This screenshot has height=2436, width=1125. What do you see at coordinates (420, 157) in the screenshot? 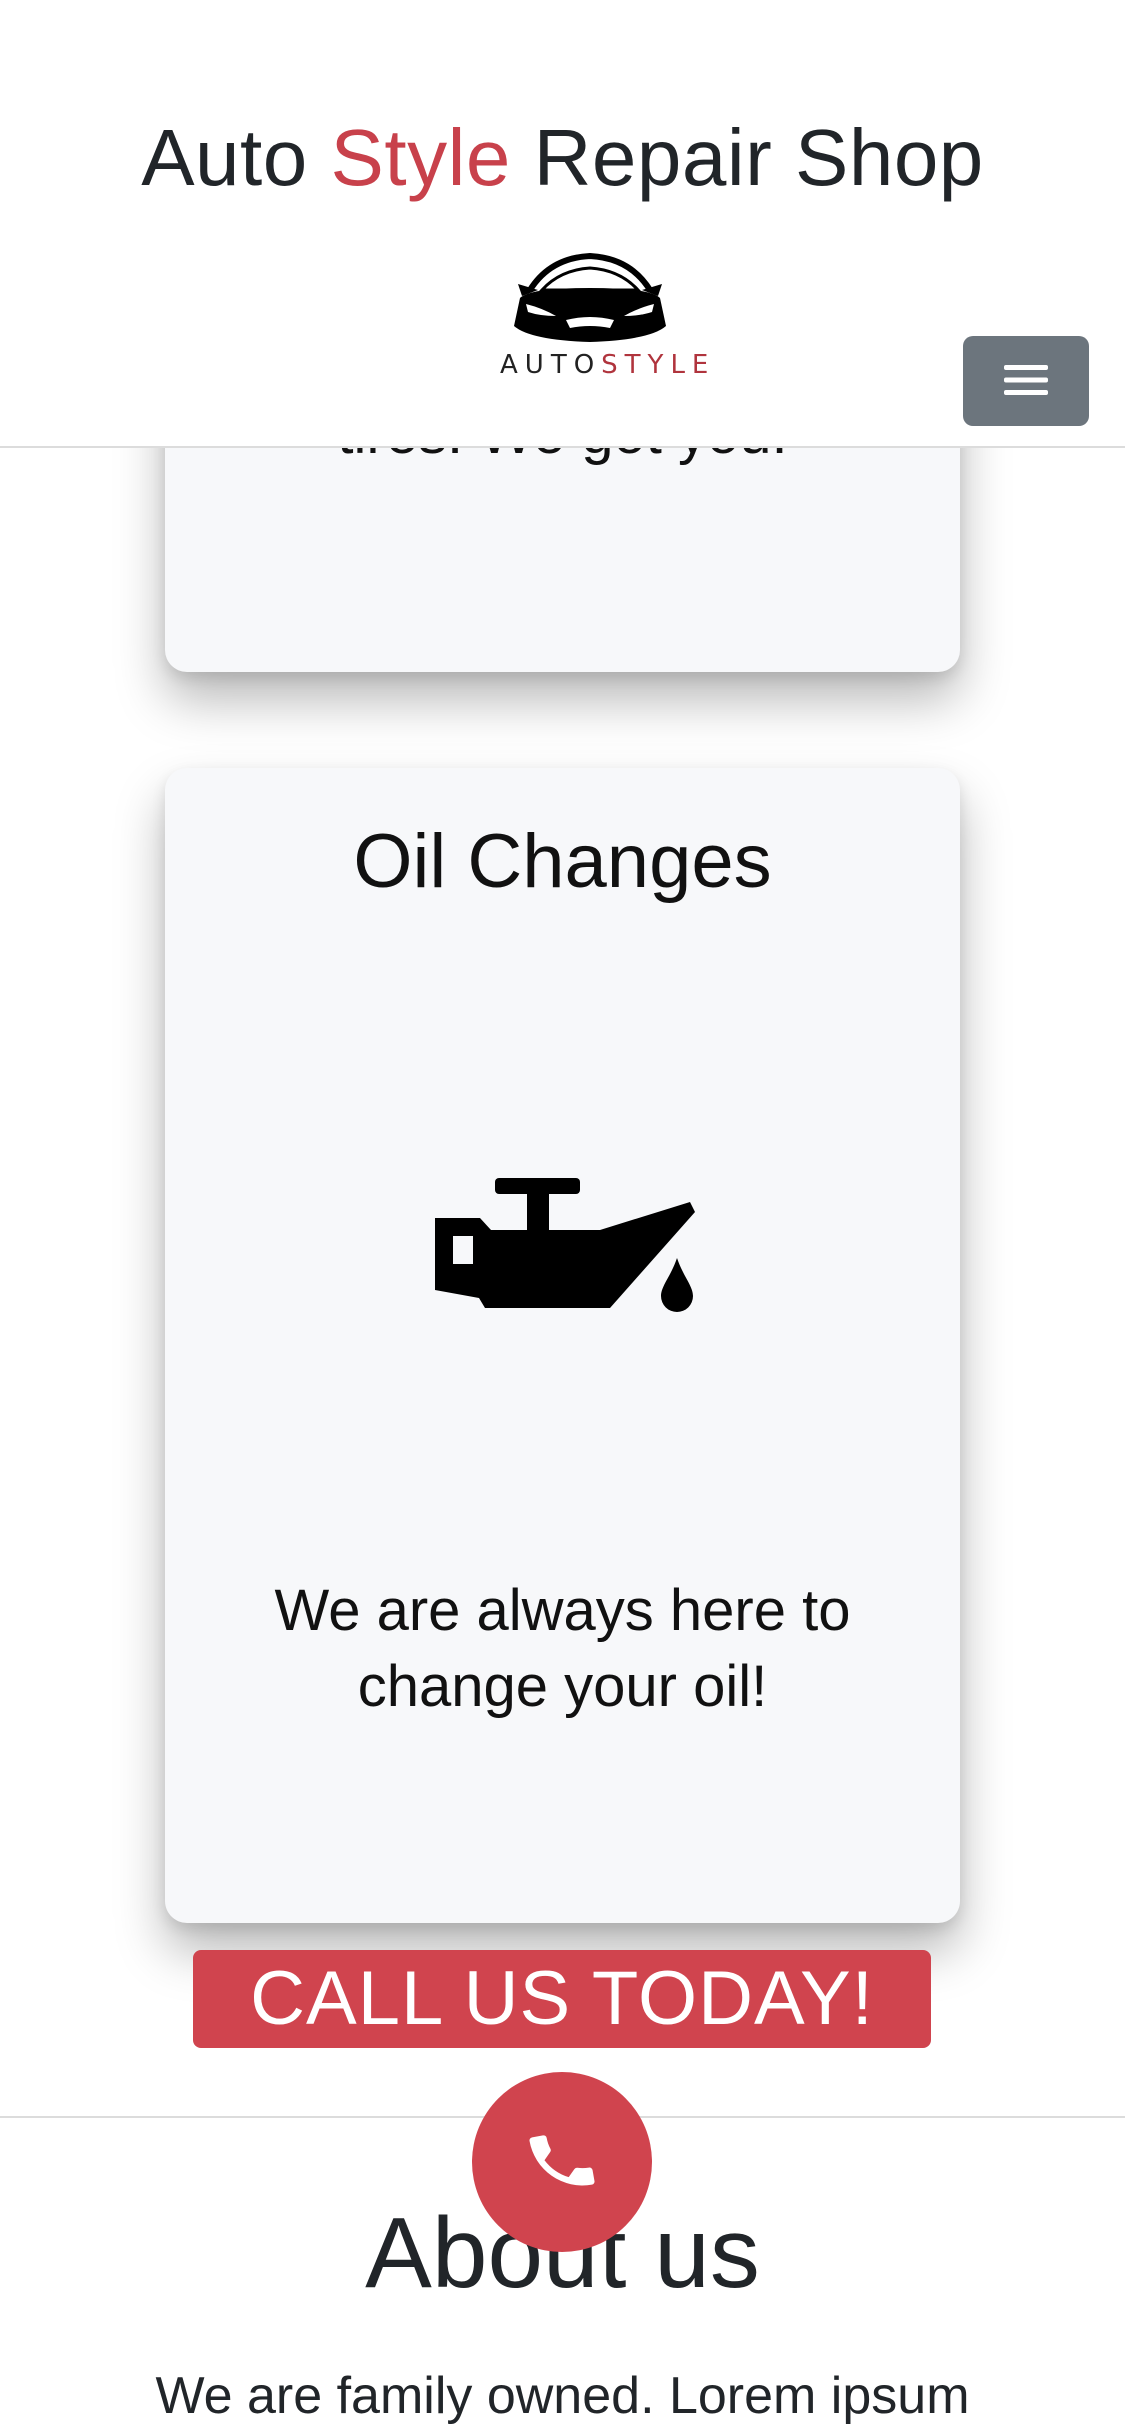
I see `site-title-accent: Style` at bounding box center [420, 157].